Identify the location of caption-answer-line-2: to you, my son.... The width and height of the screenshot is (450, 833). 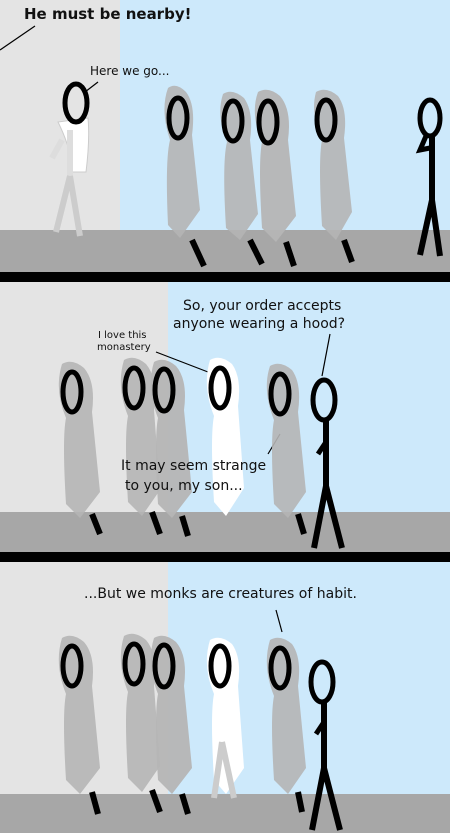
(184, 486).